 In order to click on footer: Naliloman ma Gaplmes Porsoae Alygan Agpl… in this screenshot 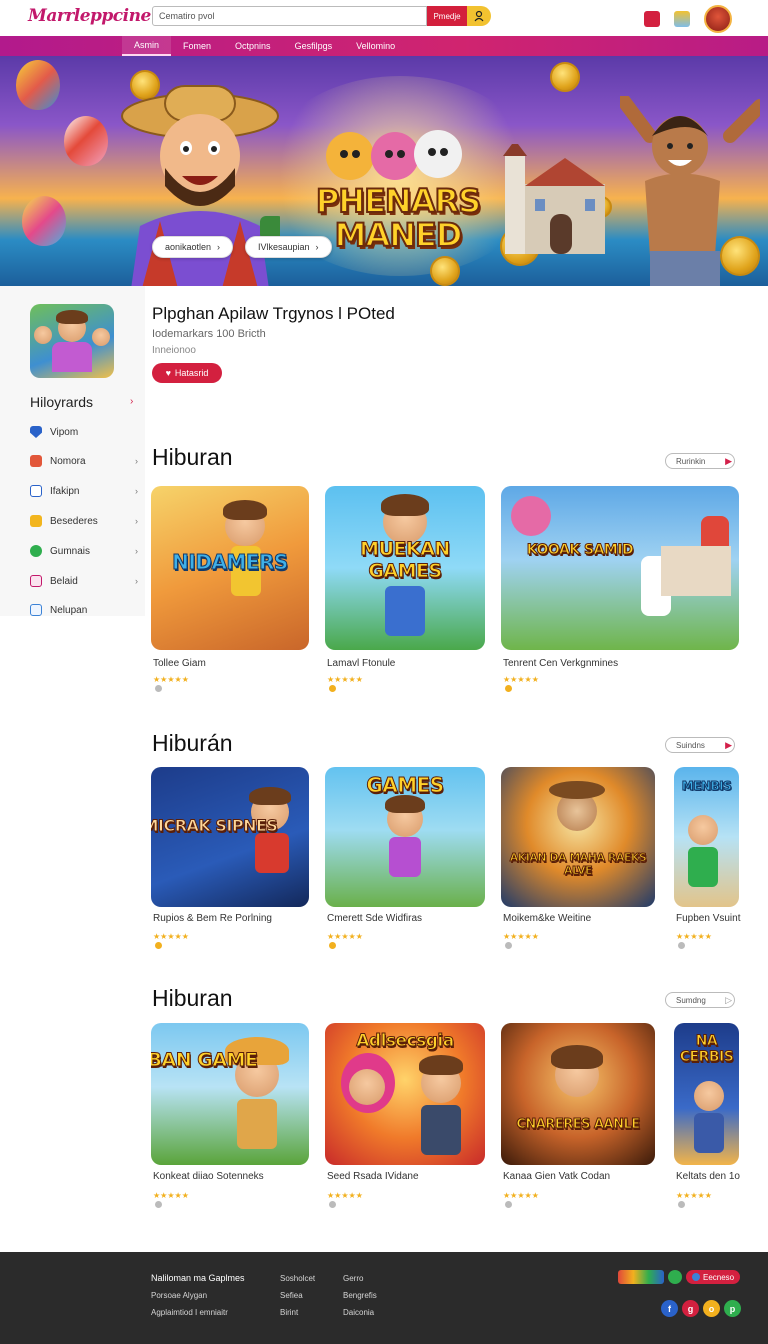, I will do `click(384, 1298)`.